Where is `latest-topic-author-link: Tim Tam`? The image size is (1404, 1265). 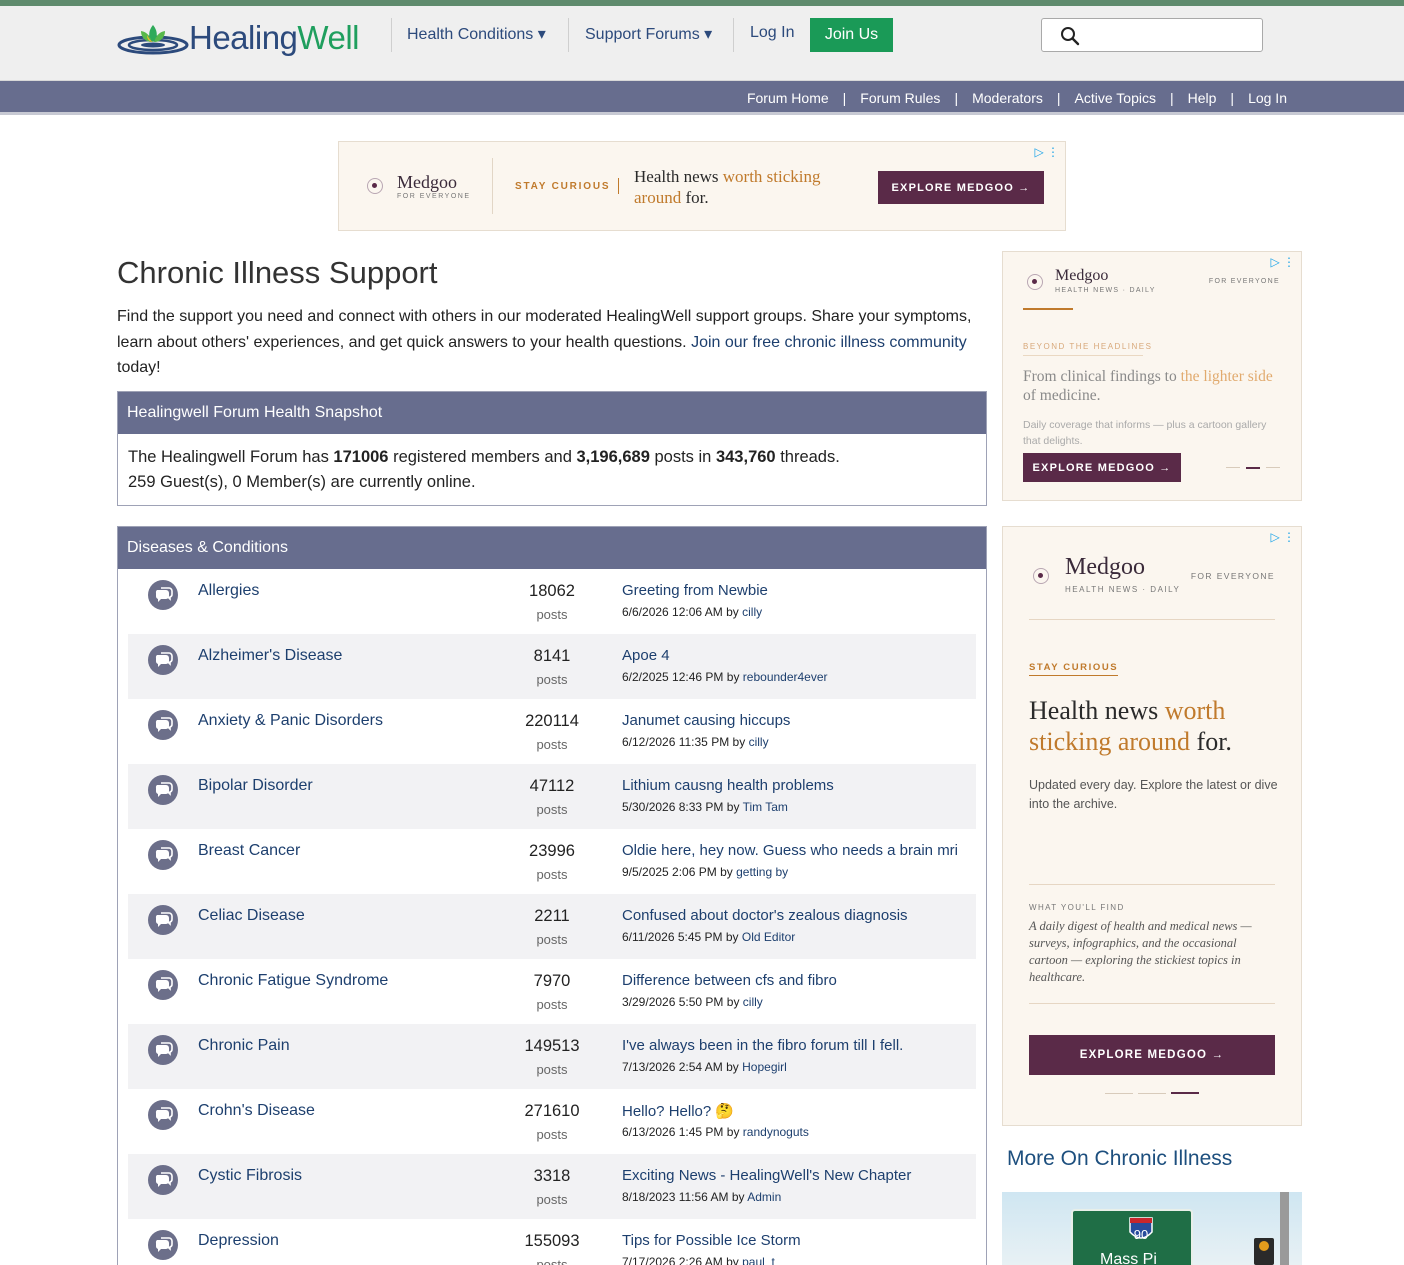 latest-topic-author-link: Tim Tam is located at coordinates (765, 807).